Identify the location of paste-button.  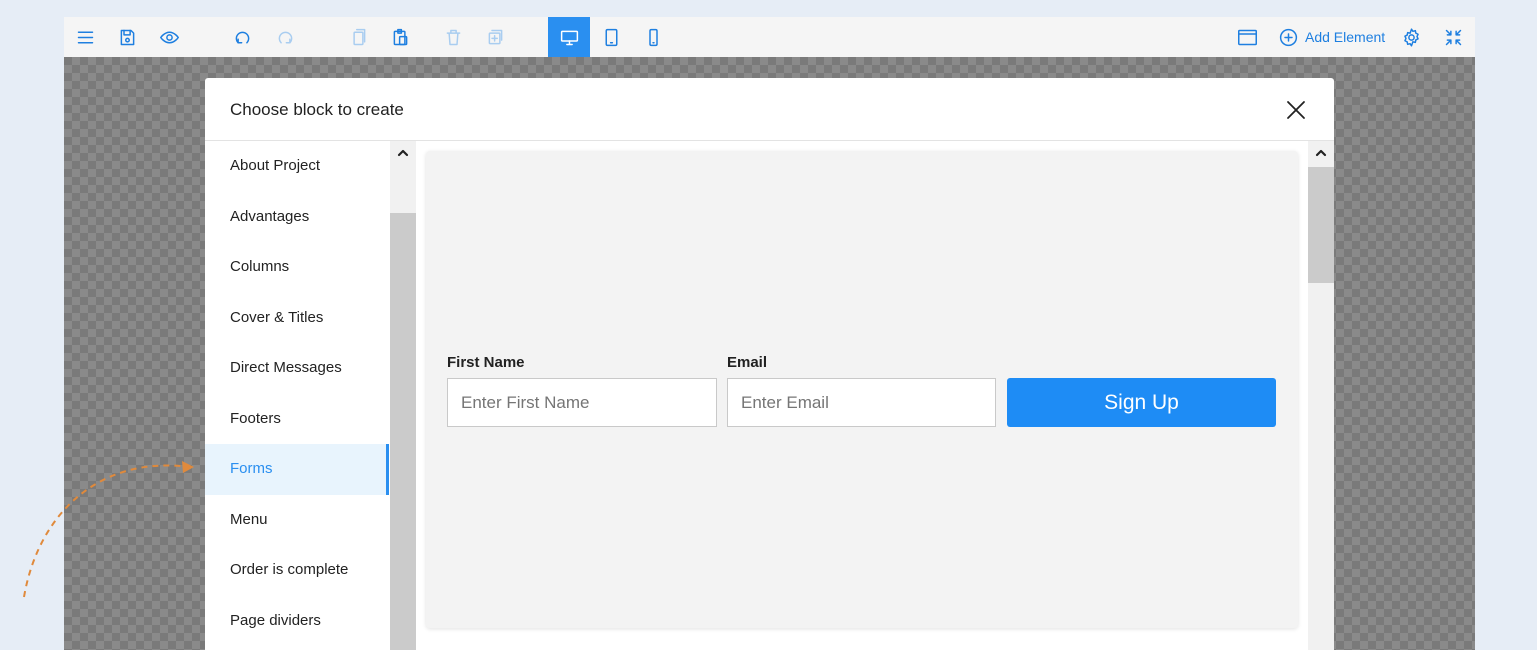
(400, 37).